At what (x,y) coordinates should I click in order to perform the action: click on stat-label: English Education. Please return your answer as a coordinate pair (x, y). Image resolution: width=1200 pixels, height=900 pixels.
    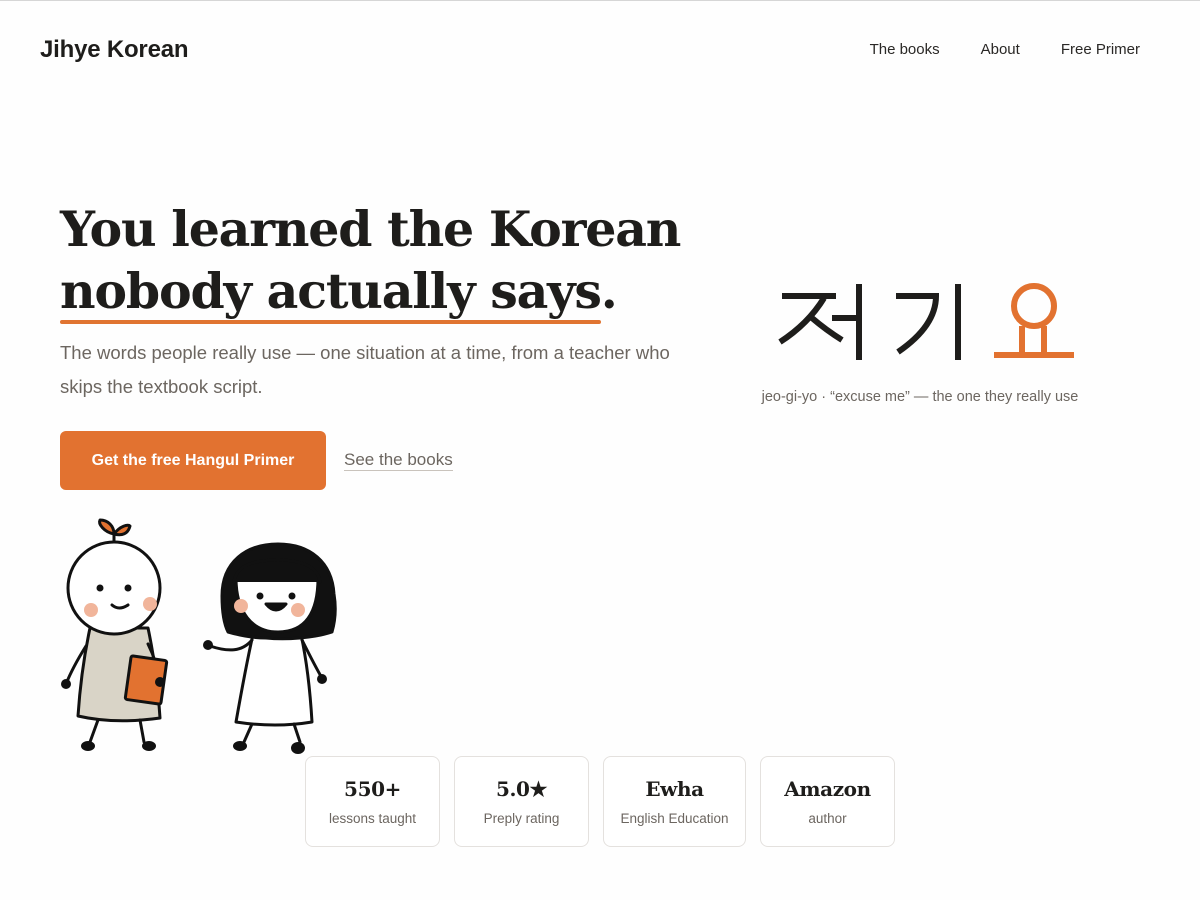
    Looking at the image, I should click on (674, 818).